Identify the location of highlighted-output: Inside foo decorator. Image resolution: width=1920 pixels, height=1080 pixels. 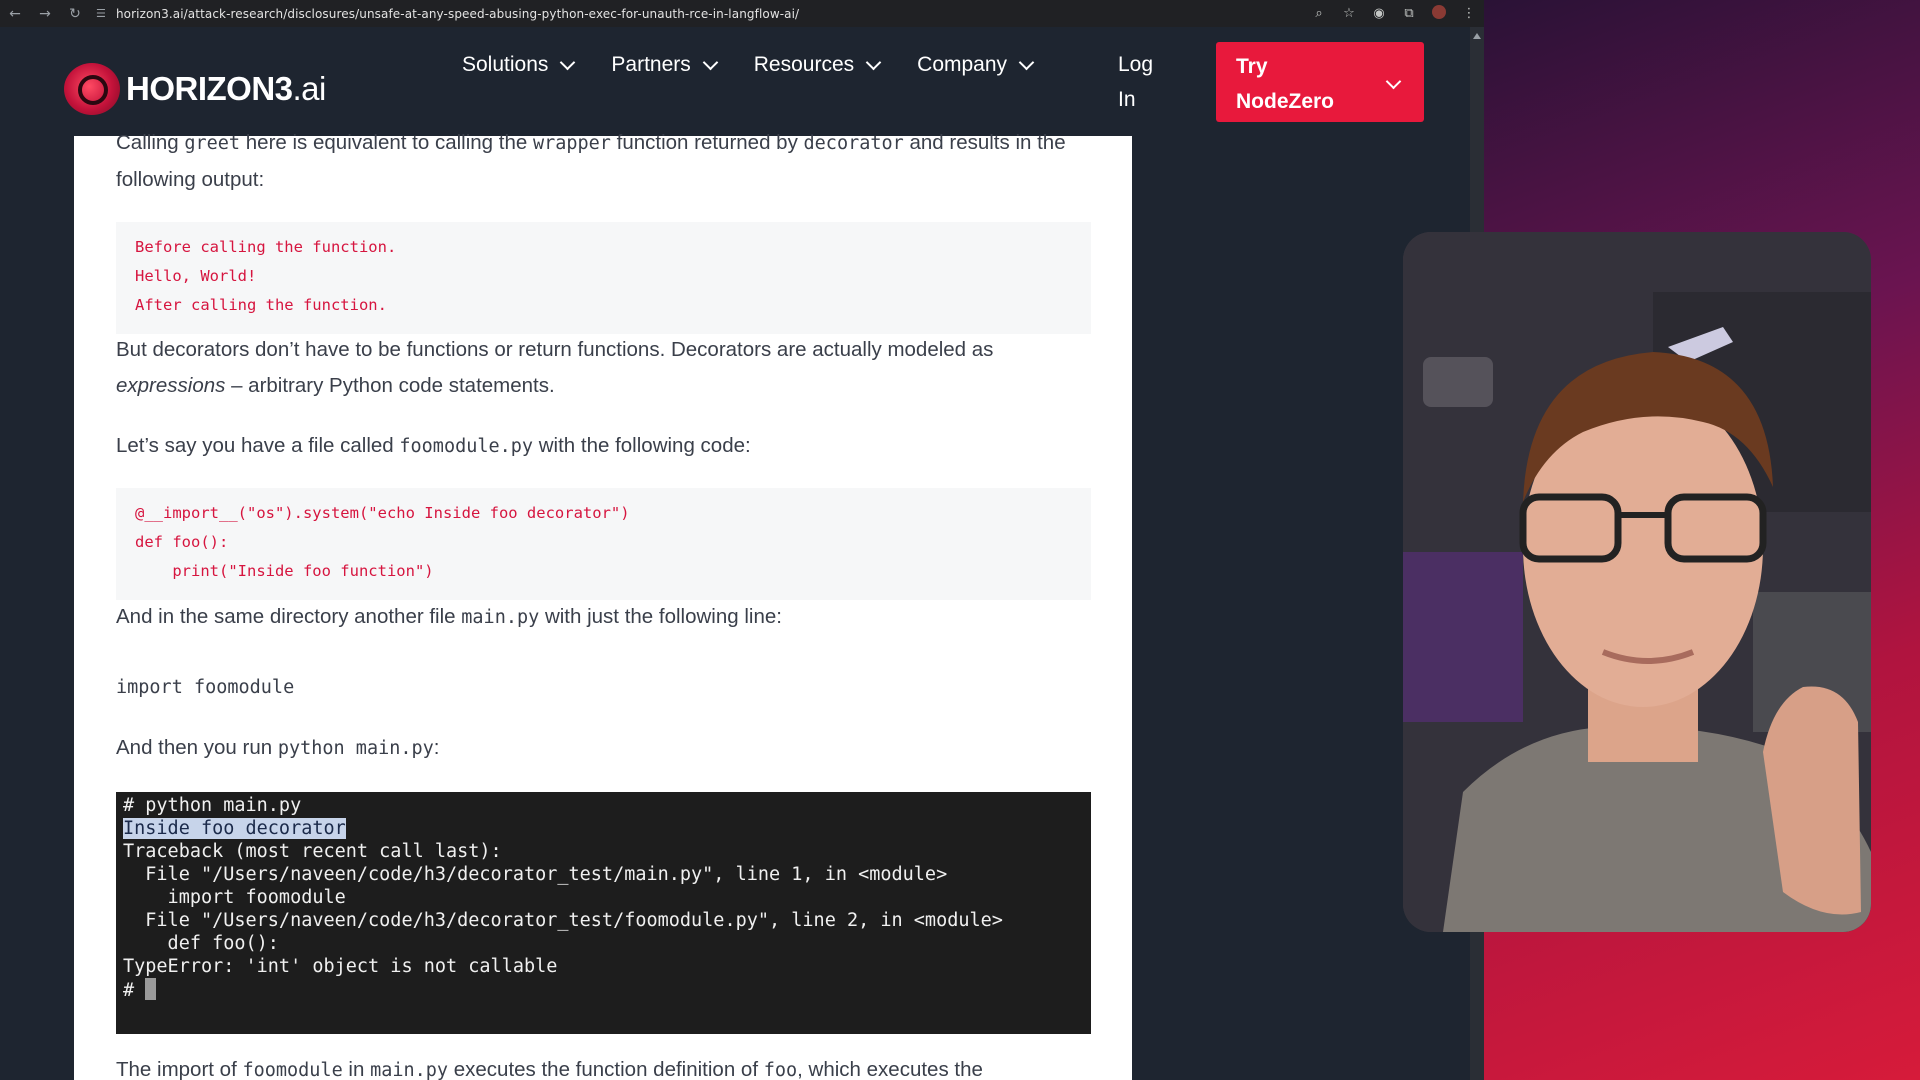
(234, 828).